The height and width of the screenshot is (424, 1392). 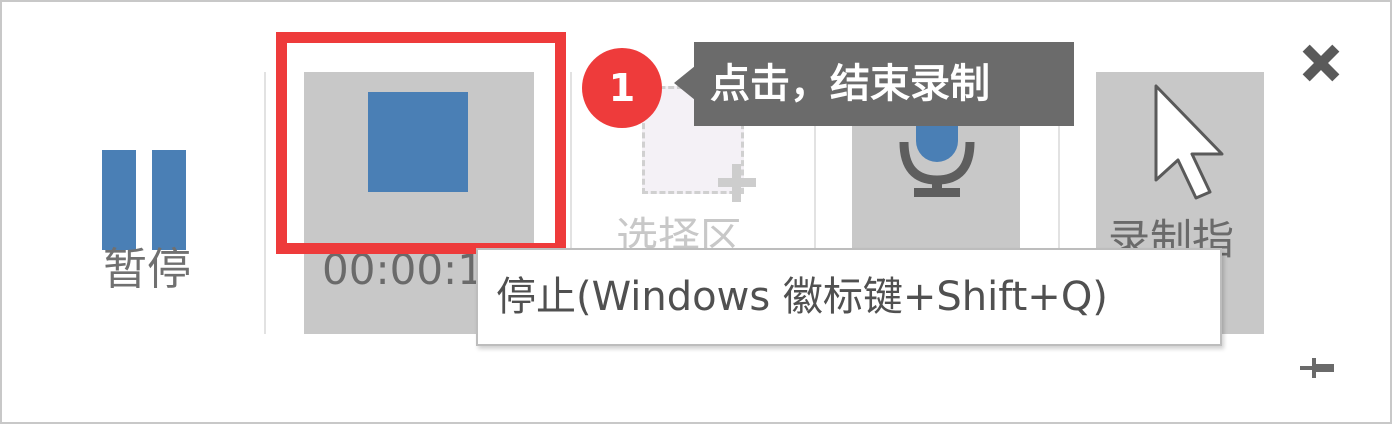 What do you see at coordinates (1321, 63) in the screenshot?
I see `close-icon` at bounding box center [1321, 63].